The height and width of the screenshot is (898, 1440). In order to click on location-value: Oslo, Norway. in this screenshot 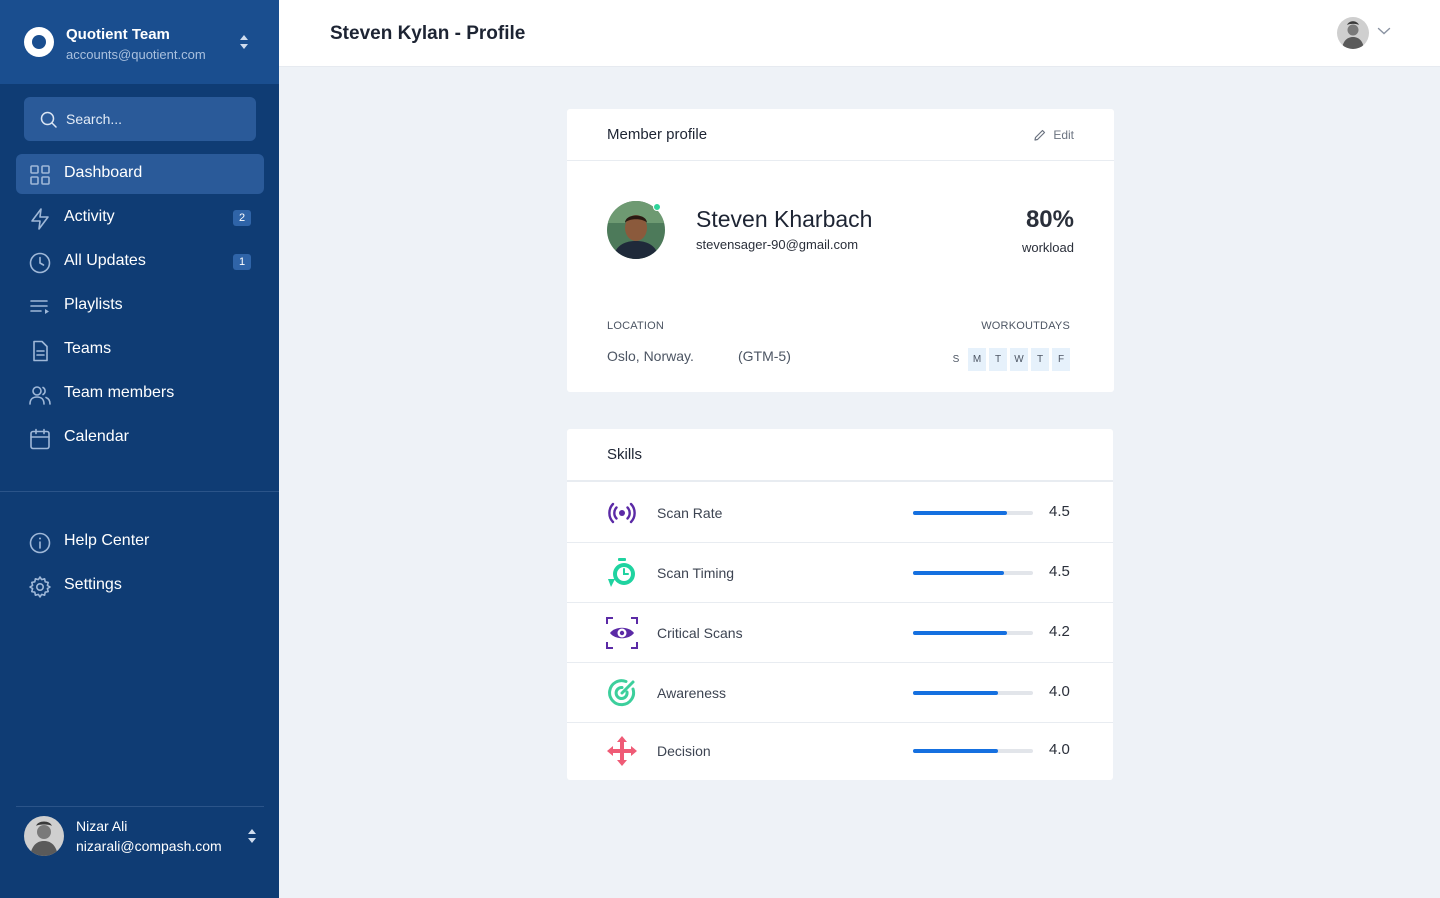, I will do `click(650, 356)`.